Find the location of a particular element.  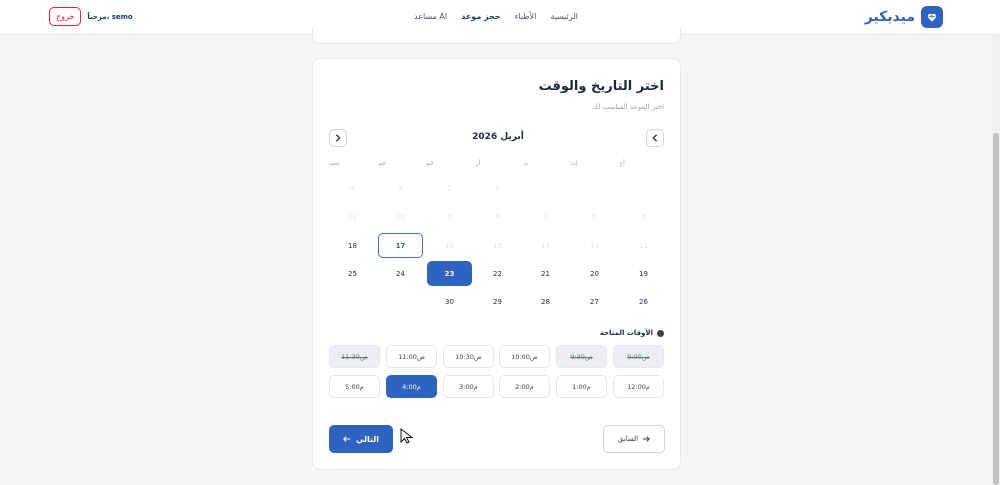

nav-ai-assistant: مساعد AI is located at coordinates (430, 16).